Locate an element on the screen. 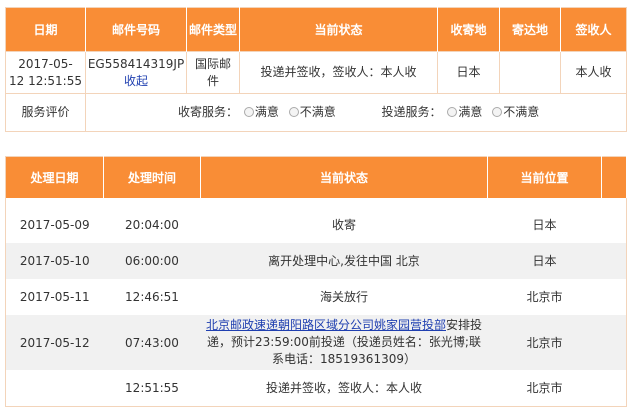 This screenshot has height=420, width=631. header-mail-number: 邮件号码 is located at coordinates (136, 29).